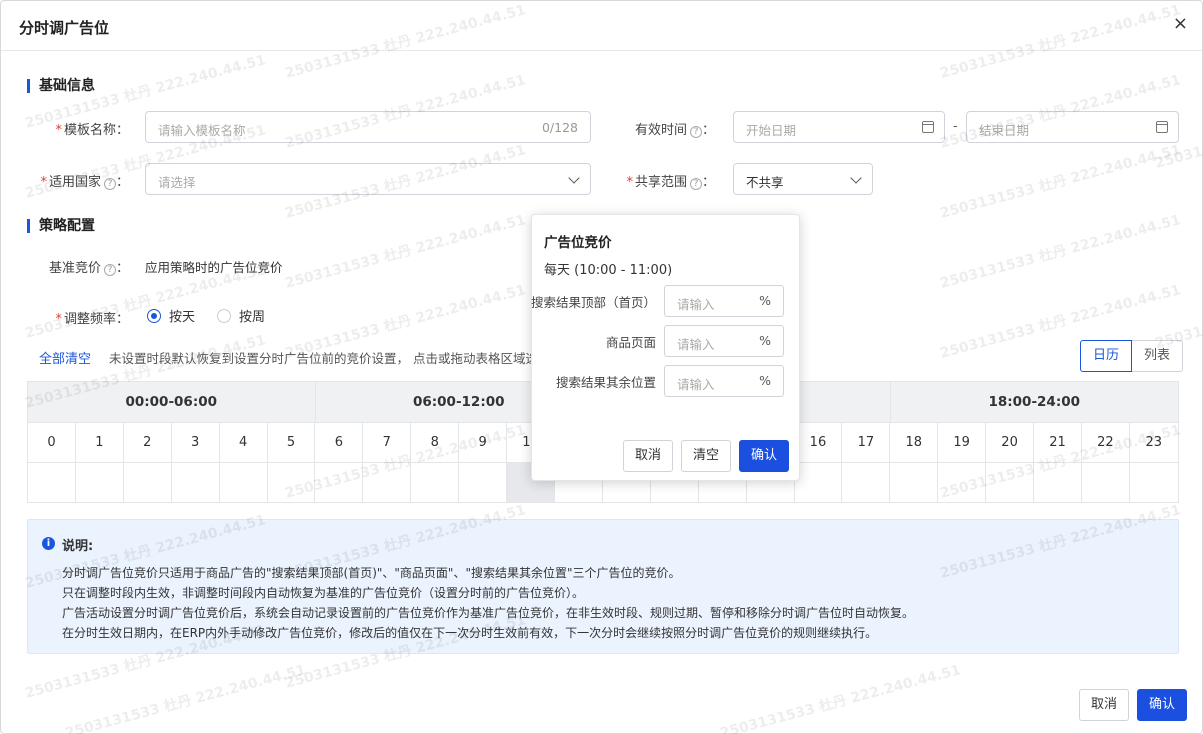 The image size is (1203, 734). What do you see at coordinates (630, 342) in the screenshot?
I see `bid-product-page-label: 商品页面` at bounding box center [630, 342].